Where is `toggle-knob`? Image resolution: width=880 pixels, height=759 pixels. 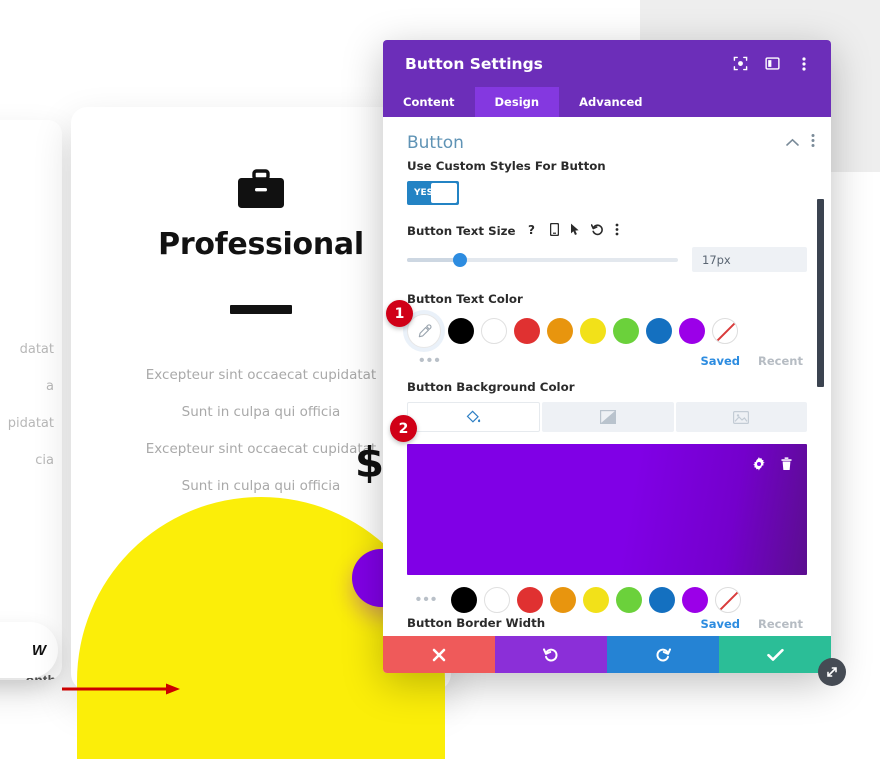 toggle-knob is located at coordinates (444, 193).